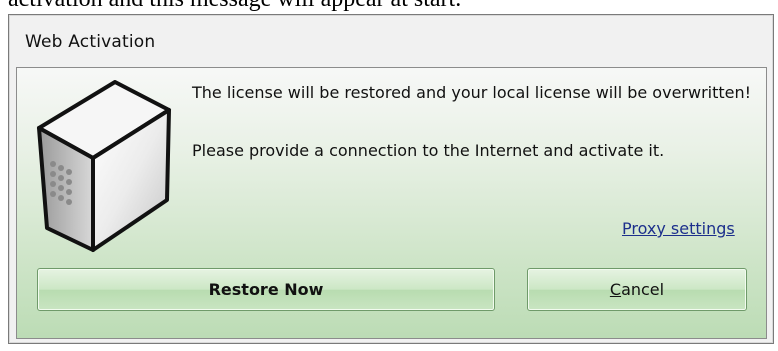 The image size is (778, 351). What do you see at coordinates (643, 289) in the screenshot?
I see `cancel-label-rest: ancel` at bounding box center [643, 289].